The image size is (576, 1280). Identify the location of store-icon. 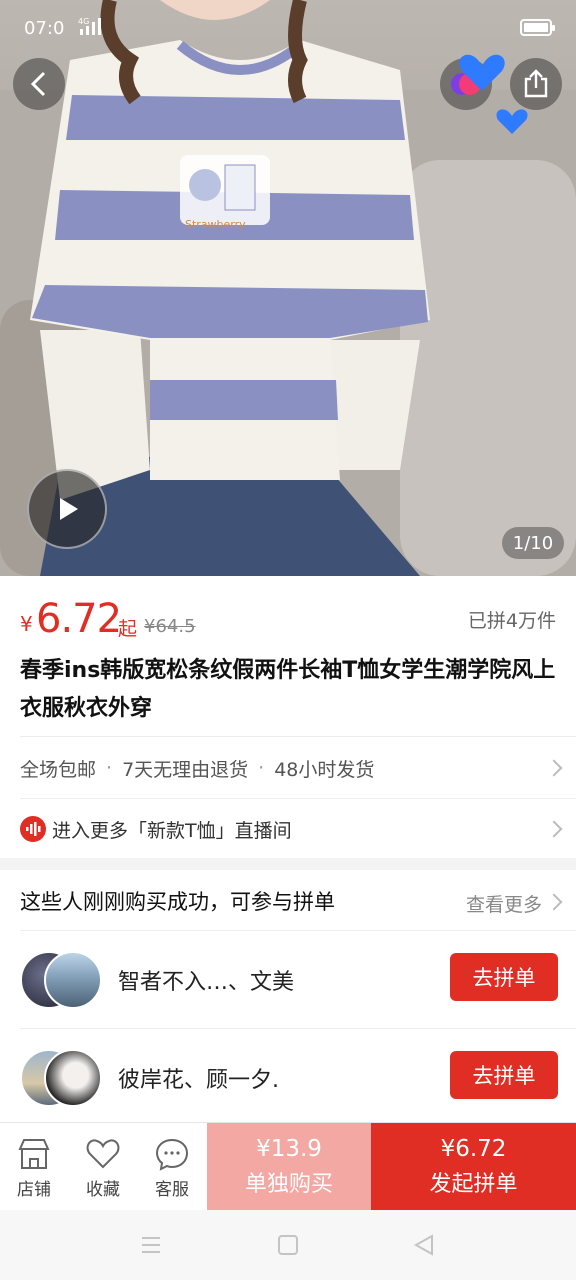
(34, 1154).